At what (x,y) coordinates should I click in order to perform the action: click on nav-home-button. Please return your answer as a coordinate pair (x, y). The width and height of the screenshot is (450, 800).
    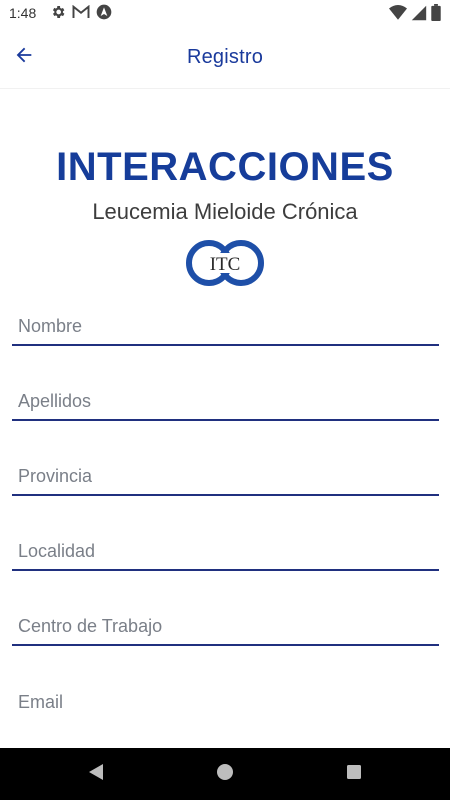
    Looking at the image, I should click on (225, 774).